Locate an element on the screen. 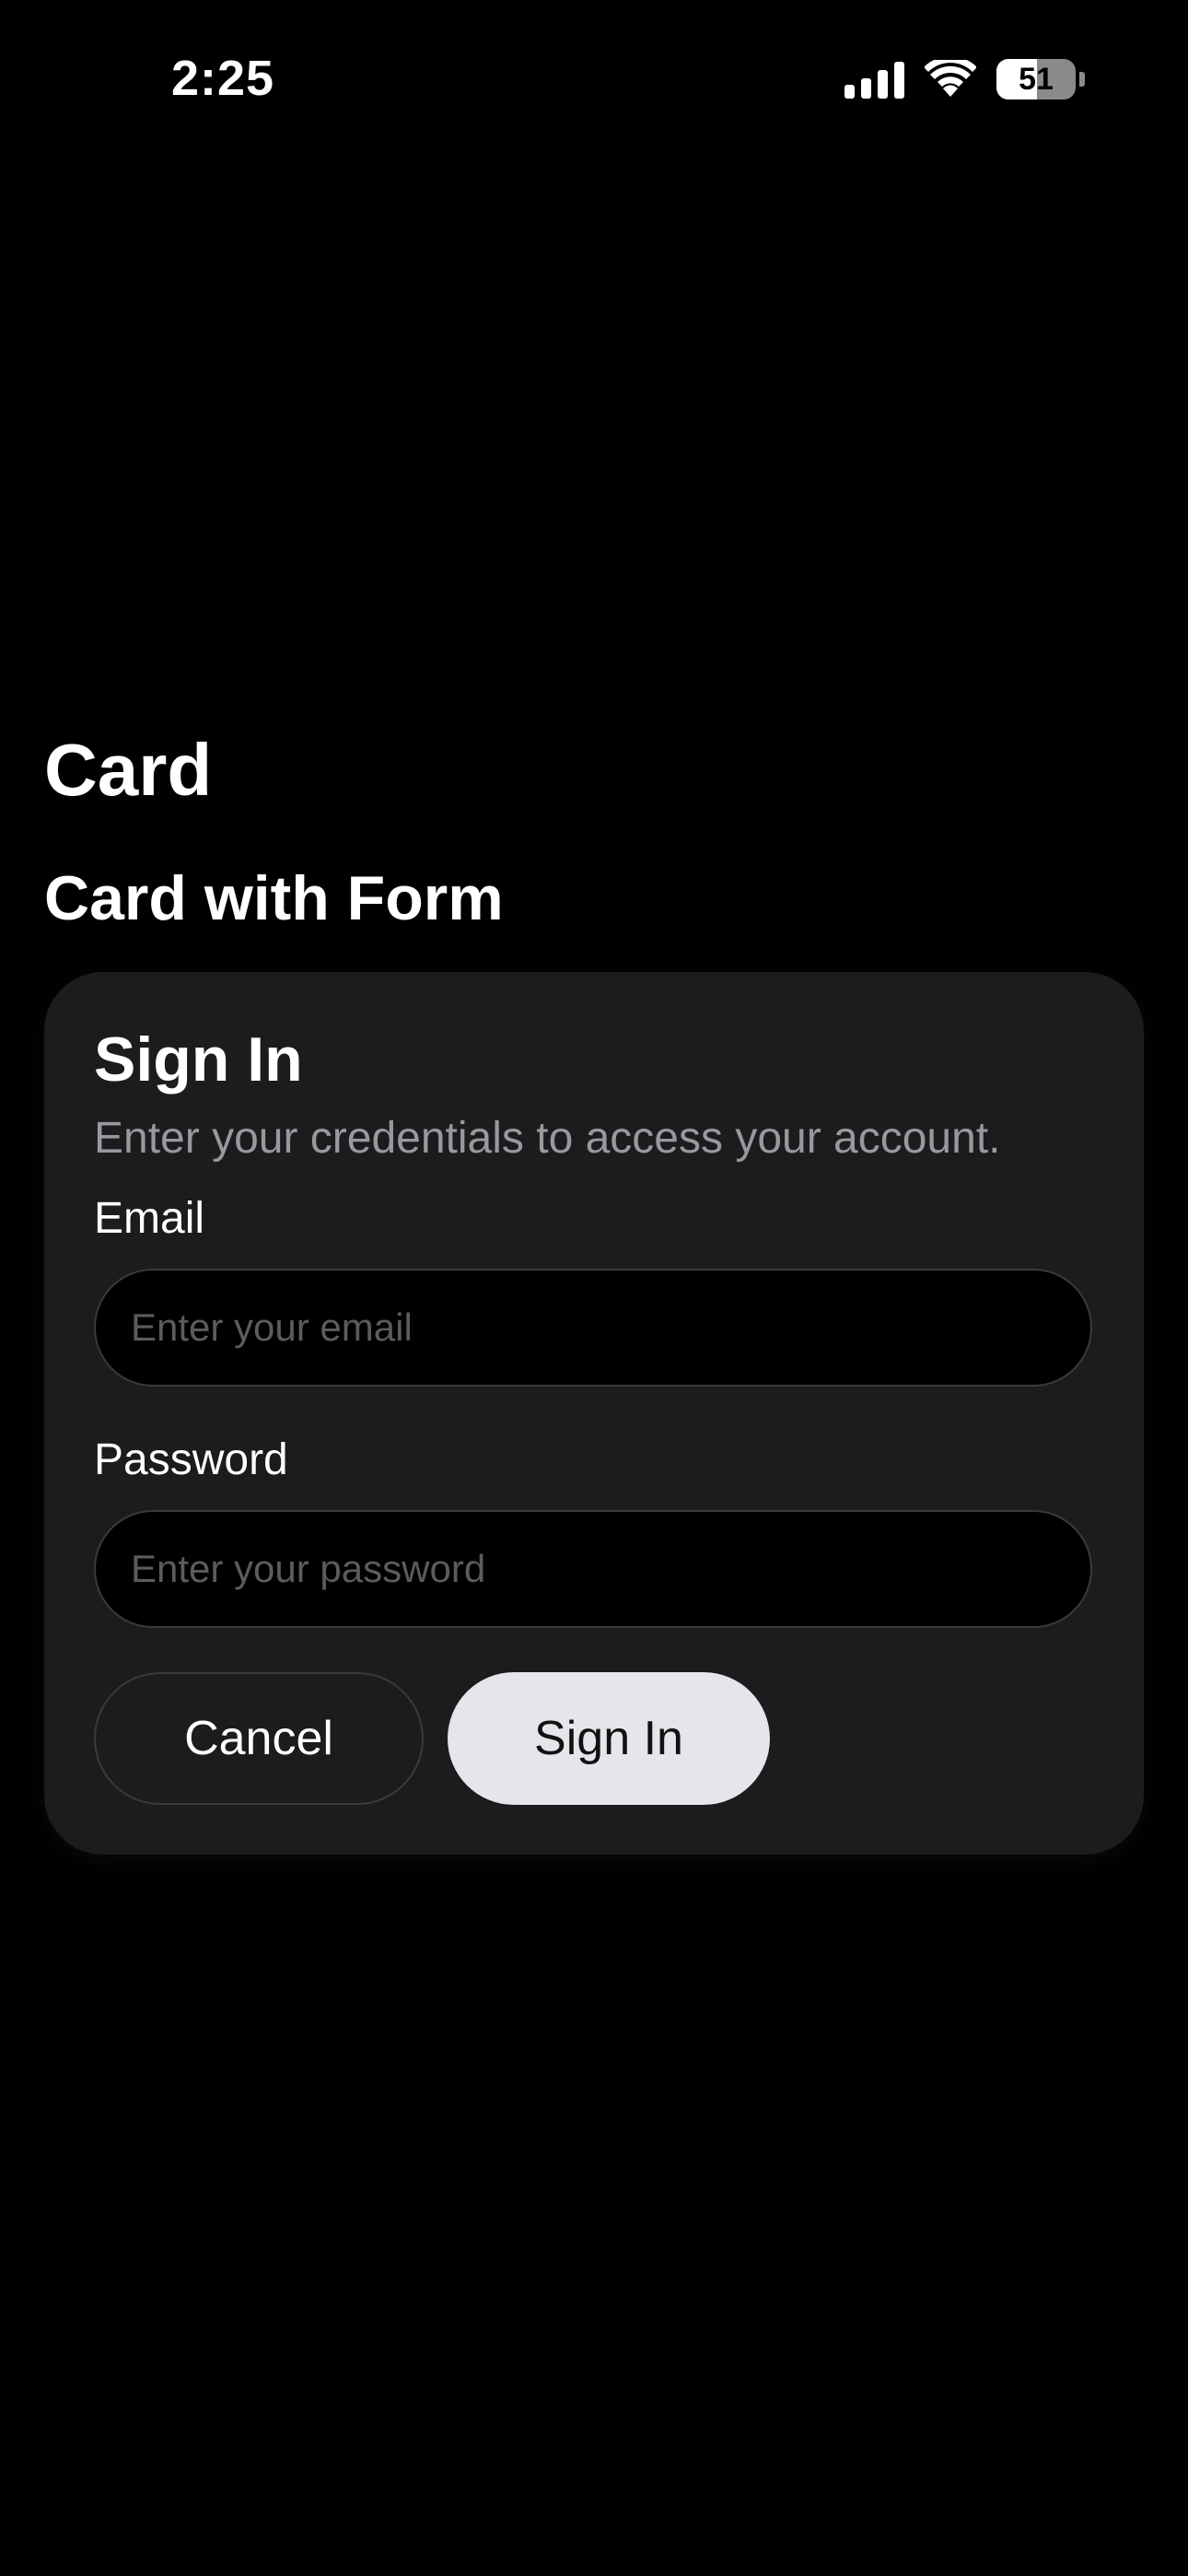  email-field is located at coordinates (593, 1328).